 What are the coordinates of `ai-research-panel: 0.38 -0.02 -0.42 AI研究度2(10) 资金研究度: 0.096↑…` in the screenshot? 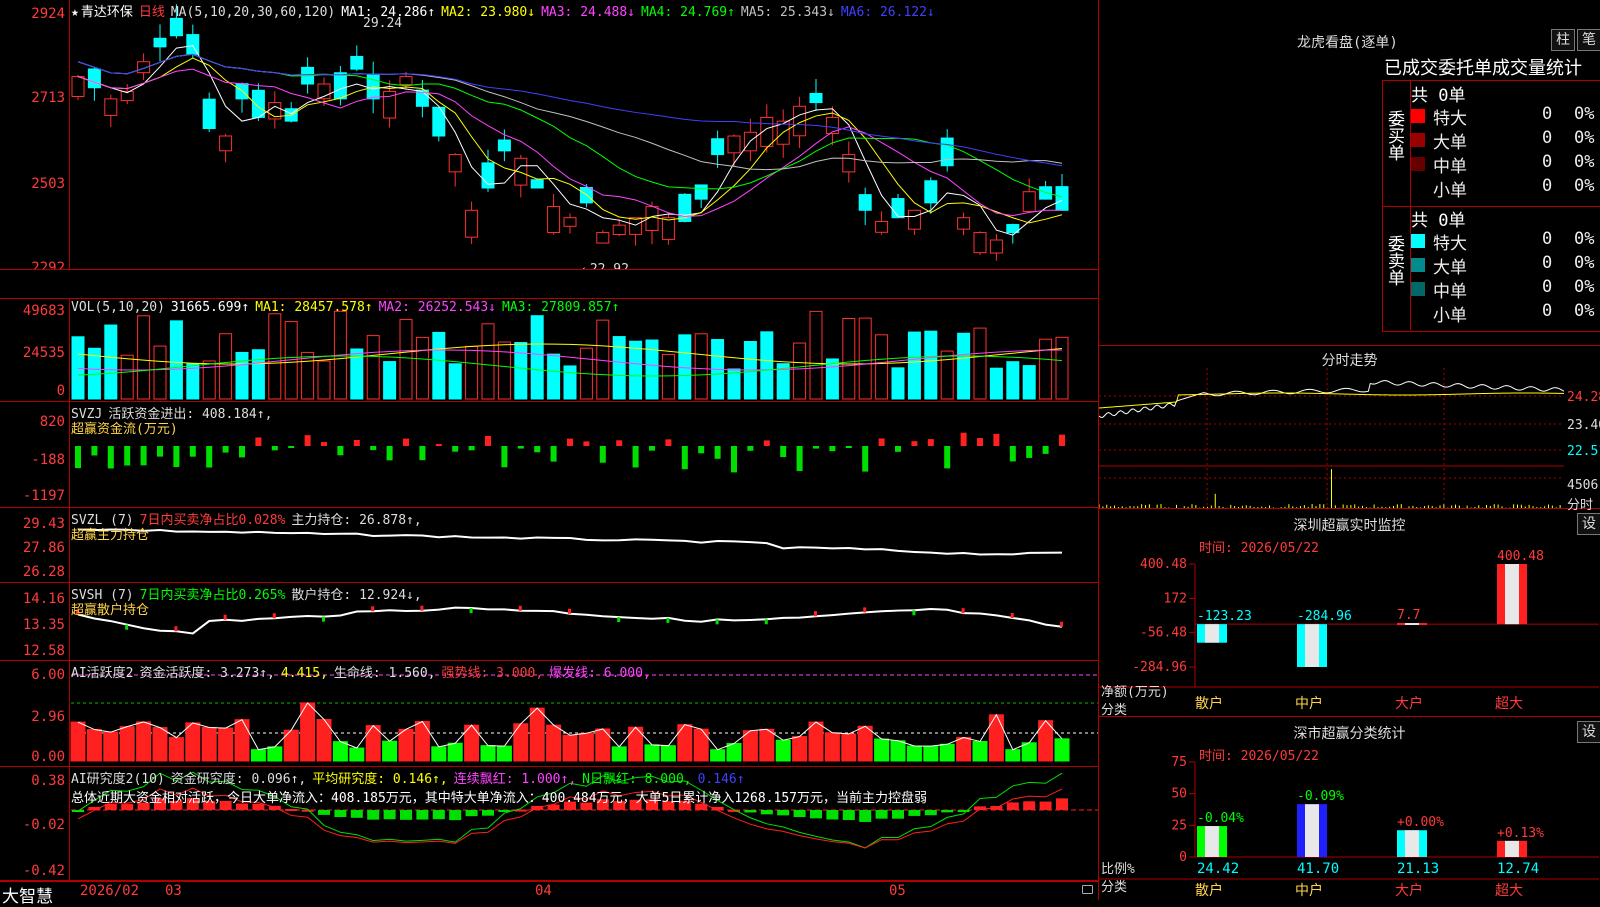 It's located at (549, 824).